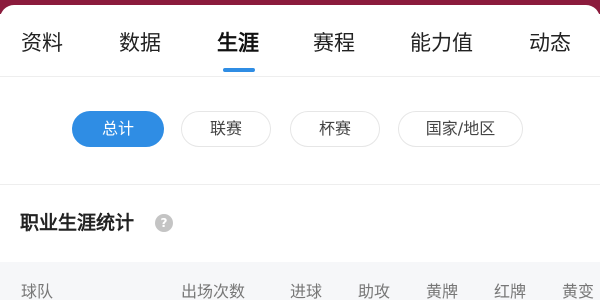 The image size is (600, 300). I want to click on active-tab-indicator, so click(239, 70).